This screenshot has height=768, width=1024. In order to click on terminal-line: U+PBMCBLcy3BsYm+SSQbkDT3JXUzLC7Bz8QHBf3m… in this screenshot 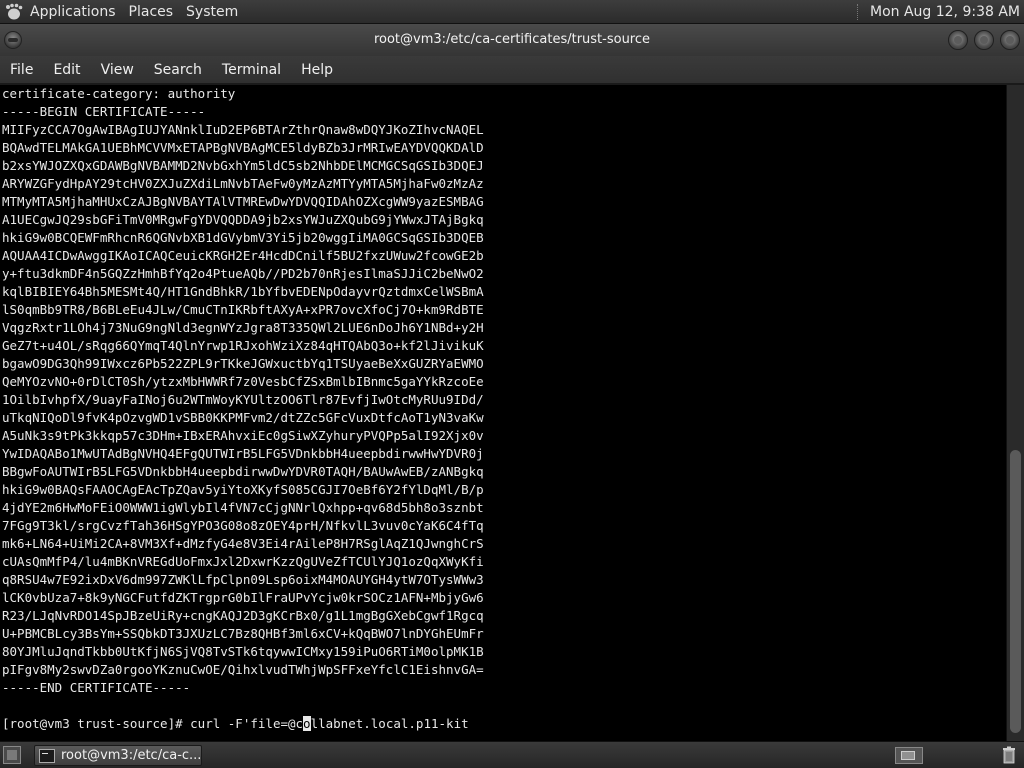, I will do `click(243, 633)`.